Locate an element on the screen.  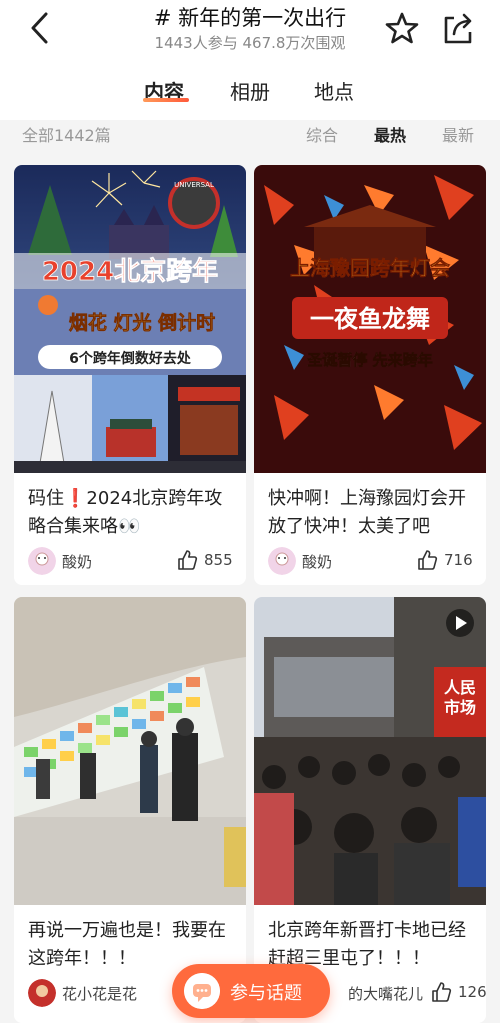
post-title: 快冲啊！上海豫园灯会开放了快冲！太美了吧 is located at coordinates (373, 513).